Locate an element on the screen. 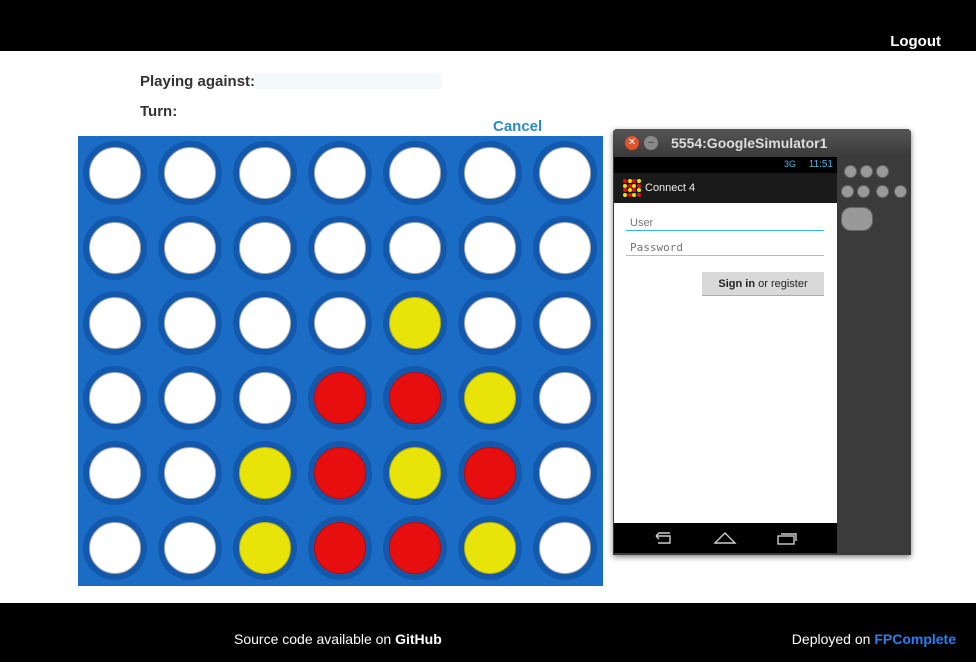 The image size is (976, 662). playing-against-label: Playing against: is located at coordinates (198, 81).